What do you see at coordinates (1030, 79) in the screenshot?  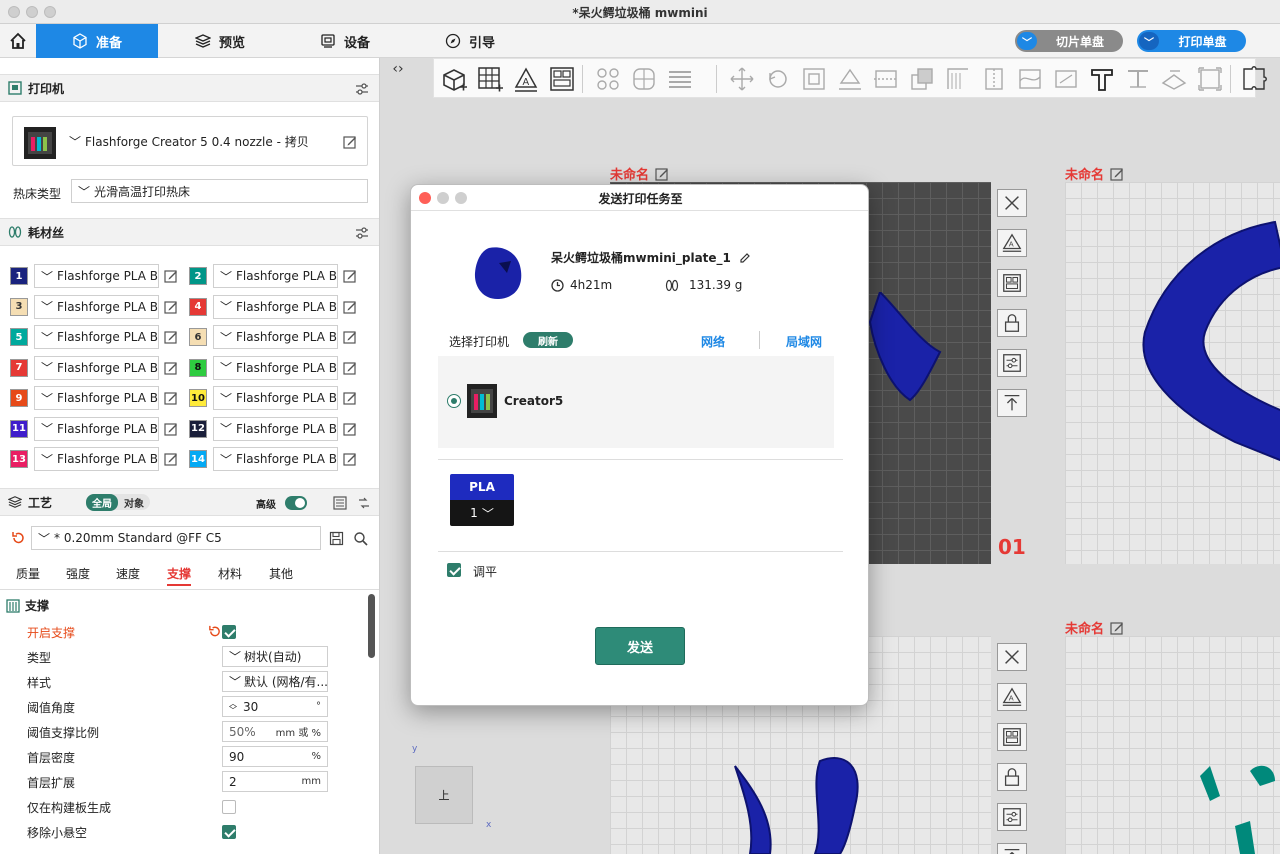 I see `fuzzy-skin-icon` at bounding box center [1030, 79].